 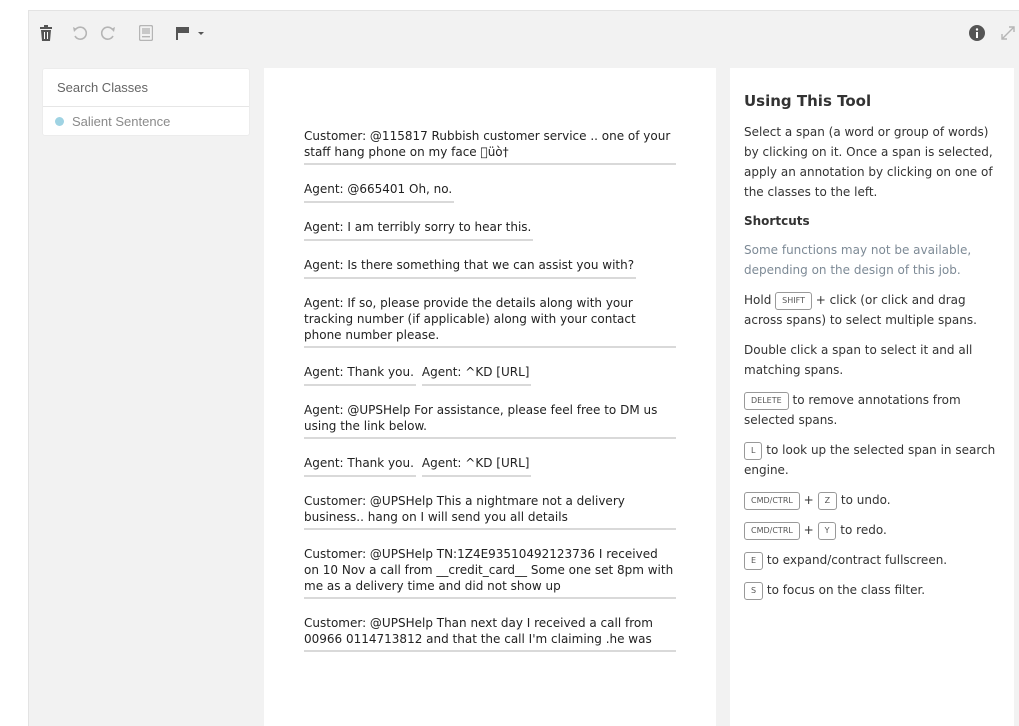 What do you see at coordinates (872, 500) in the screenshot?
I see `shortcut-undo: CMD/CTRL + Z to undo.` at bounding box center [872, 500].